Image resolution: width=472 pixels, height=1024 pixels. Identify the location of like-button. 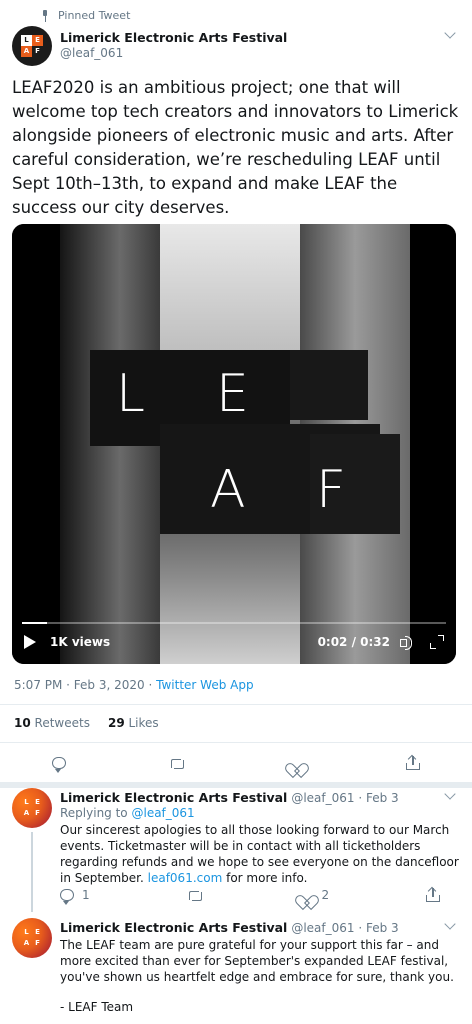
(296, 763).